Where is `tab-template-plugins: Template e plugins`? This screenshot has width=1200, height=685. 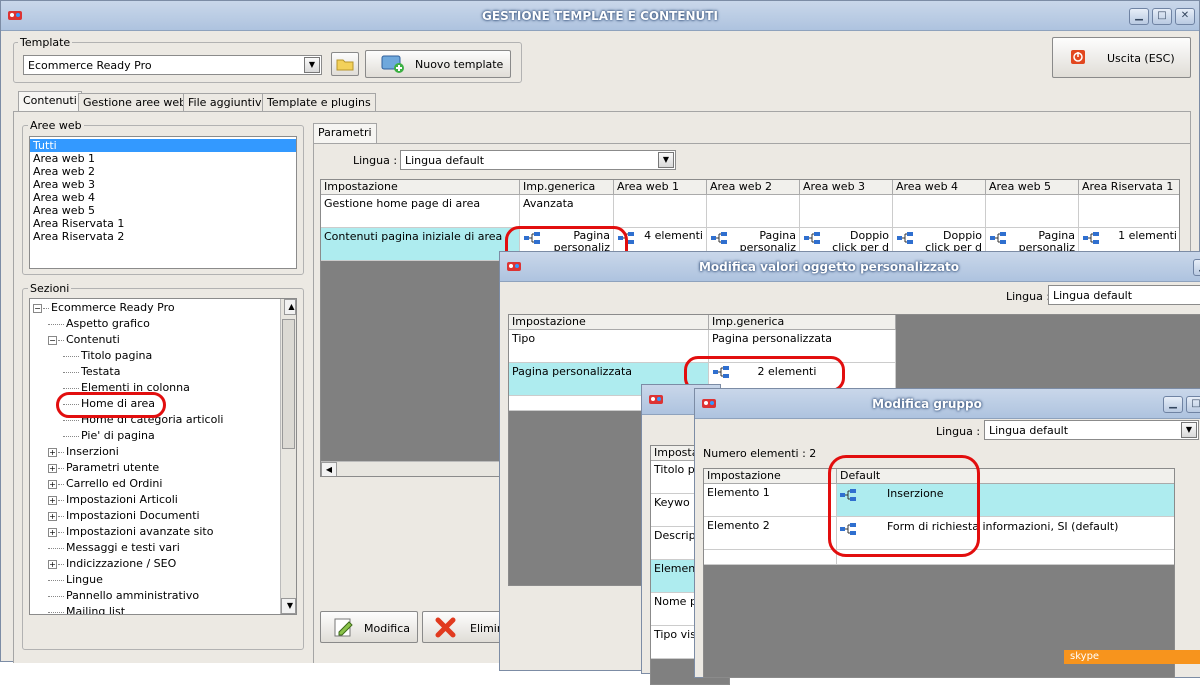 tab-template-plugins: Template e plugins is located at coordinates (319, 102).